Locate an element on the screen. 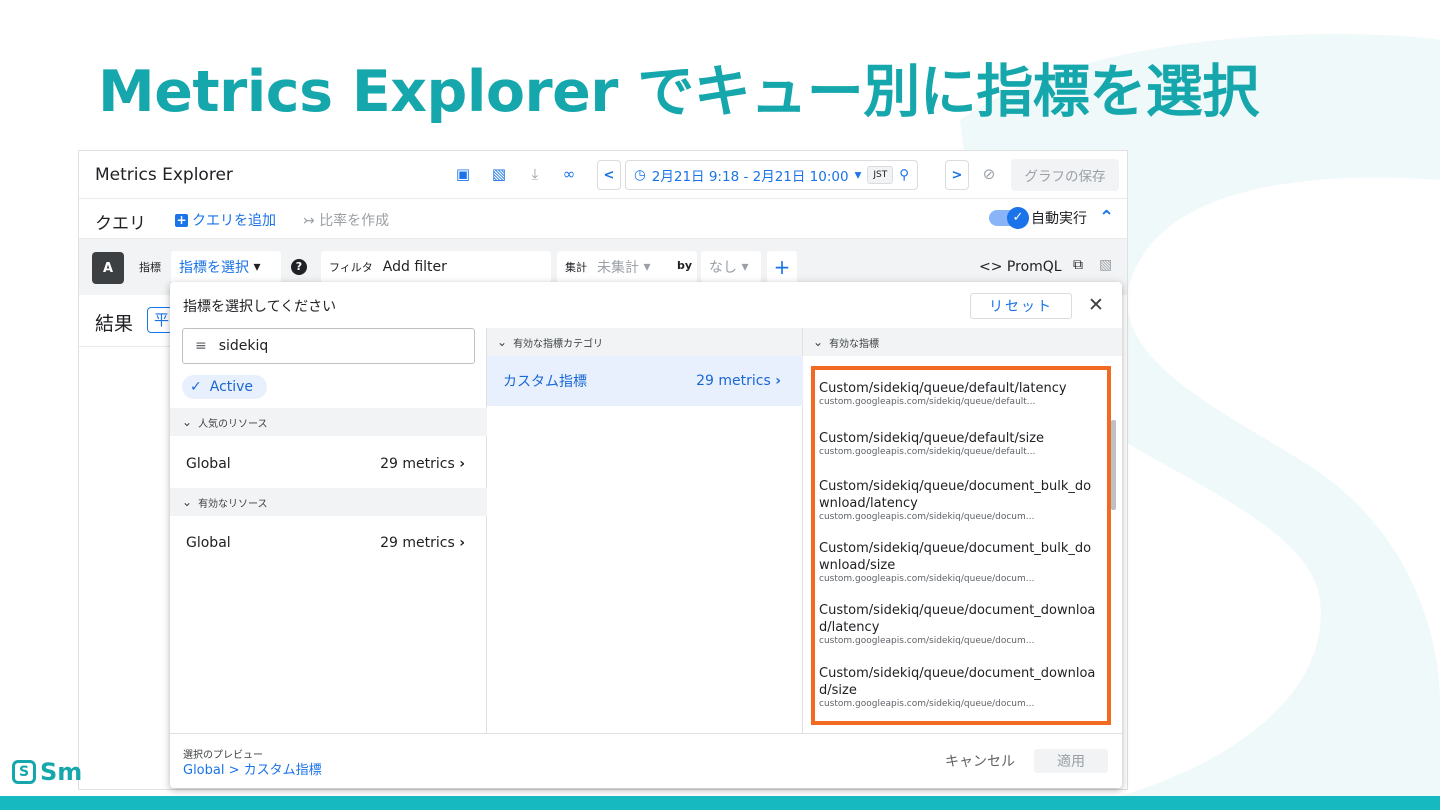  query-label: クエリ is located at coordinates (120, 224).